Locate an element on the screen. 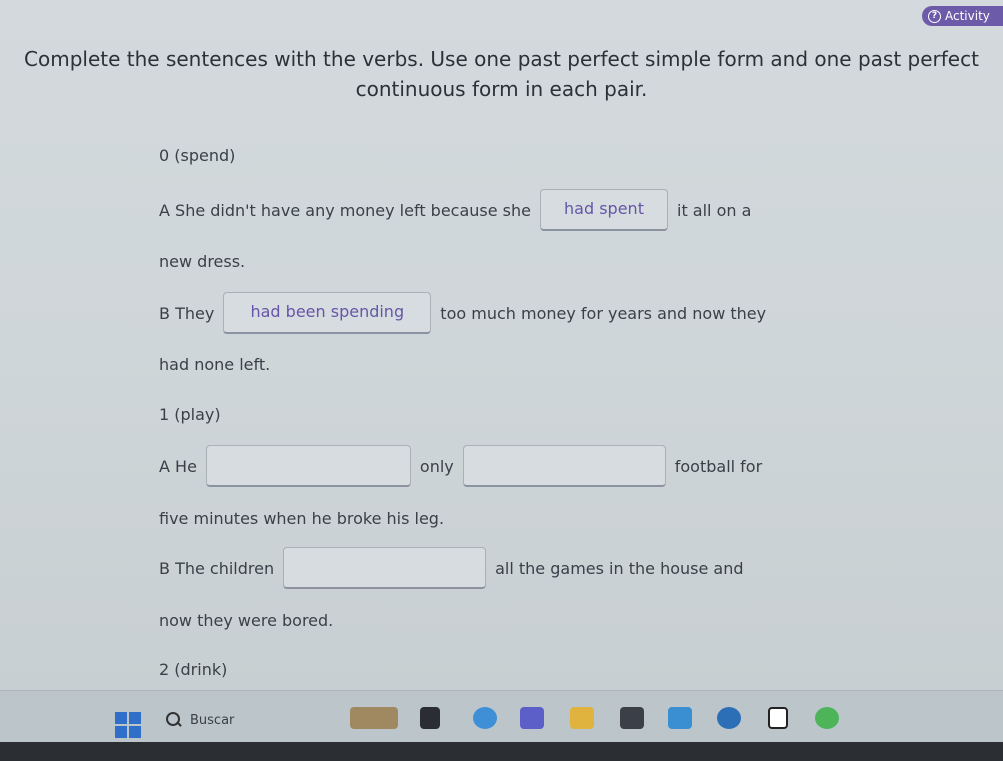  sentence-text: only is located at coordinates (436, 466).